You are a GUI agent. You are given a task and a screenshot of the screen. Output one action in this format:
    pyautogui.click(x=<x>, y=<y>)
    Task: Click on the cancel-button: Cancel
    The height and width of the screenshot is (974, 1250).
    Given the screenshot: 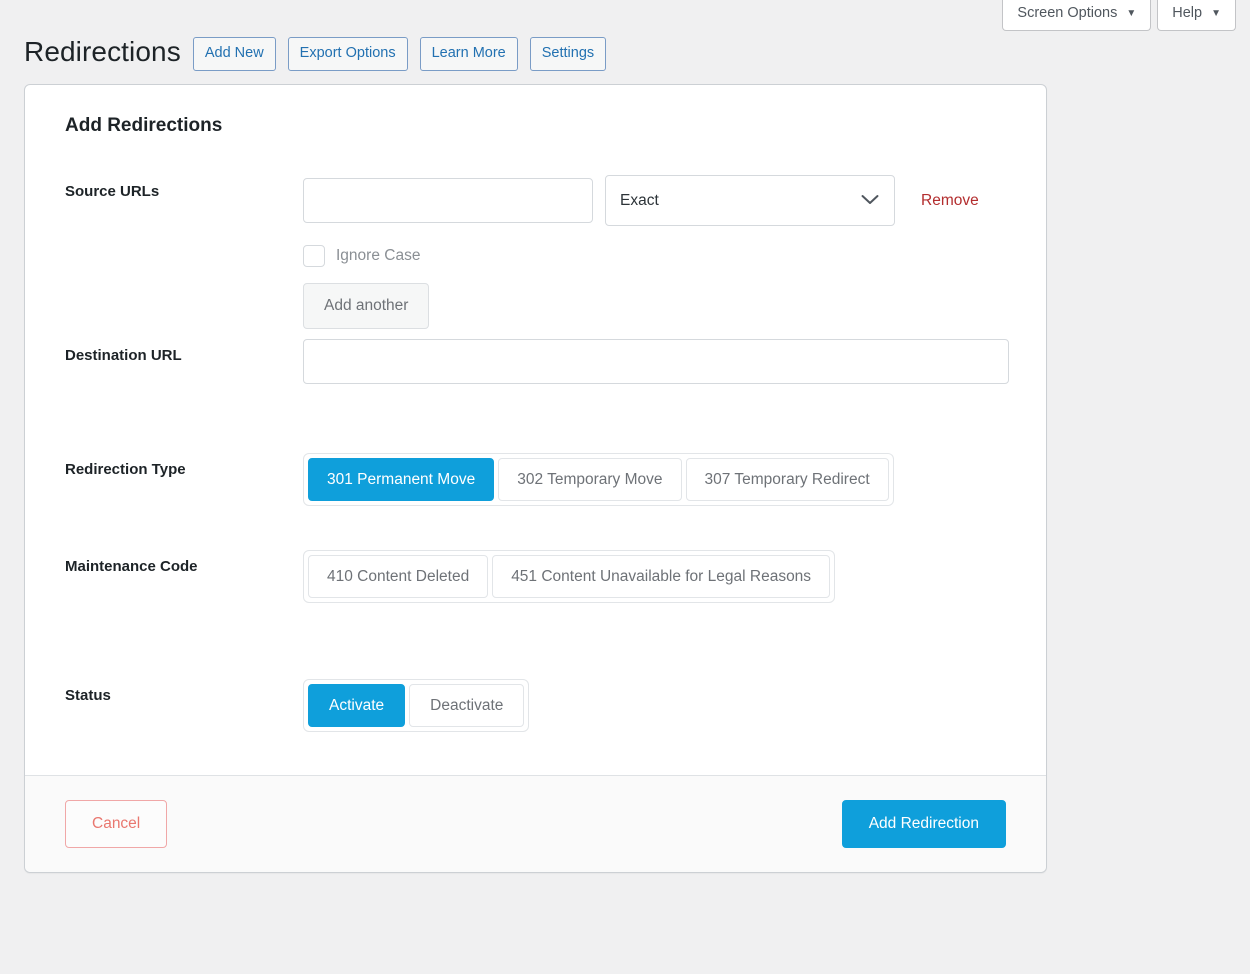 What is the action you would take?
    pyautogui.click(x=116, y=824)
    